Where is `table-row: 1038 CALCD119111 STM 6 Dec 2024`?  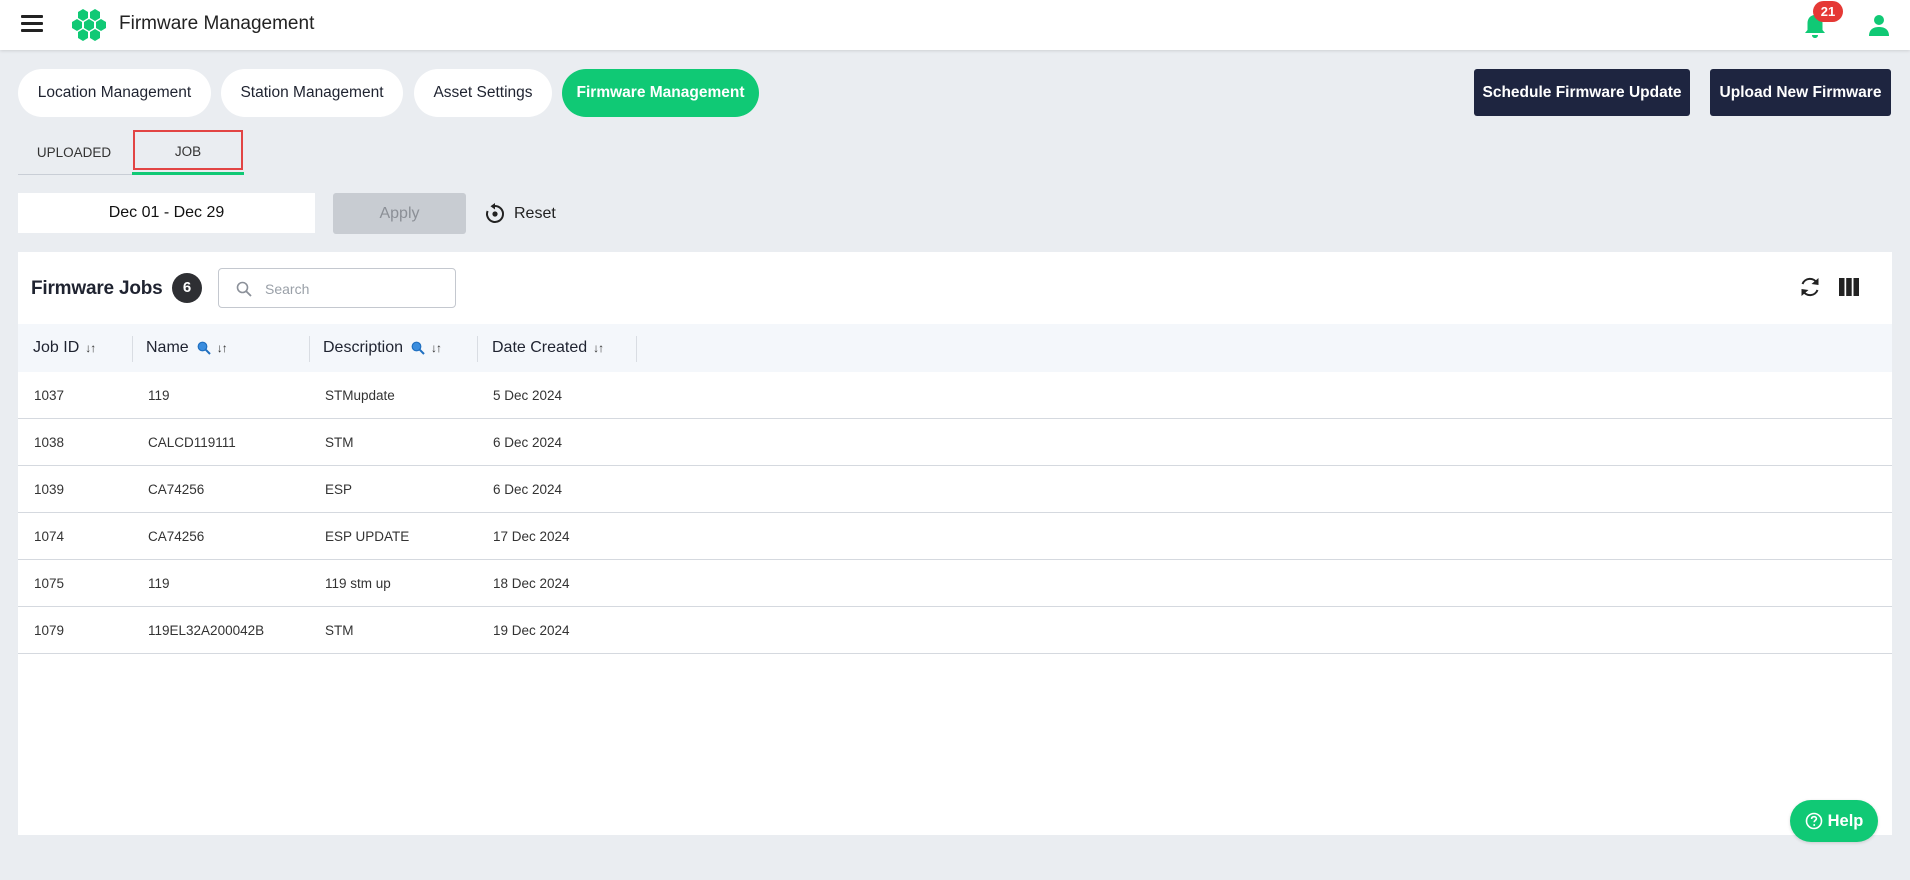 table-row: 1038 CALCD119111 STM 6 Dec 2024 is located at coordinates (955, 442).